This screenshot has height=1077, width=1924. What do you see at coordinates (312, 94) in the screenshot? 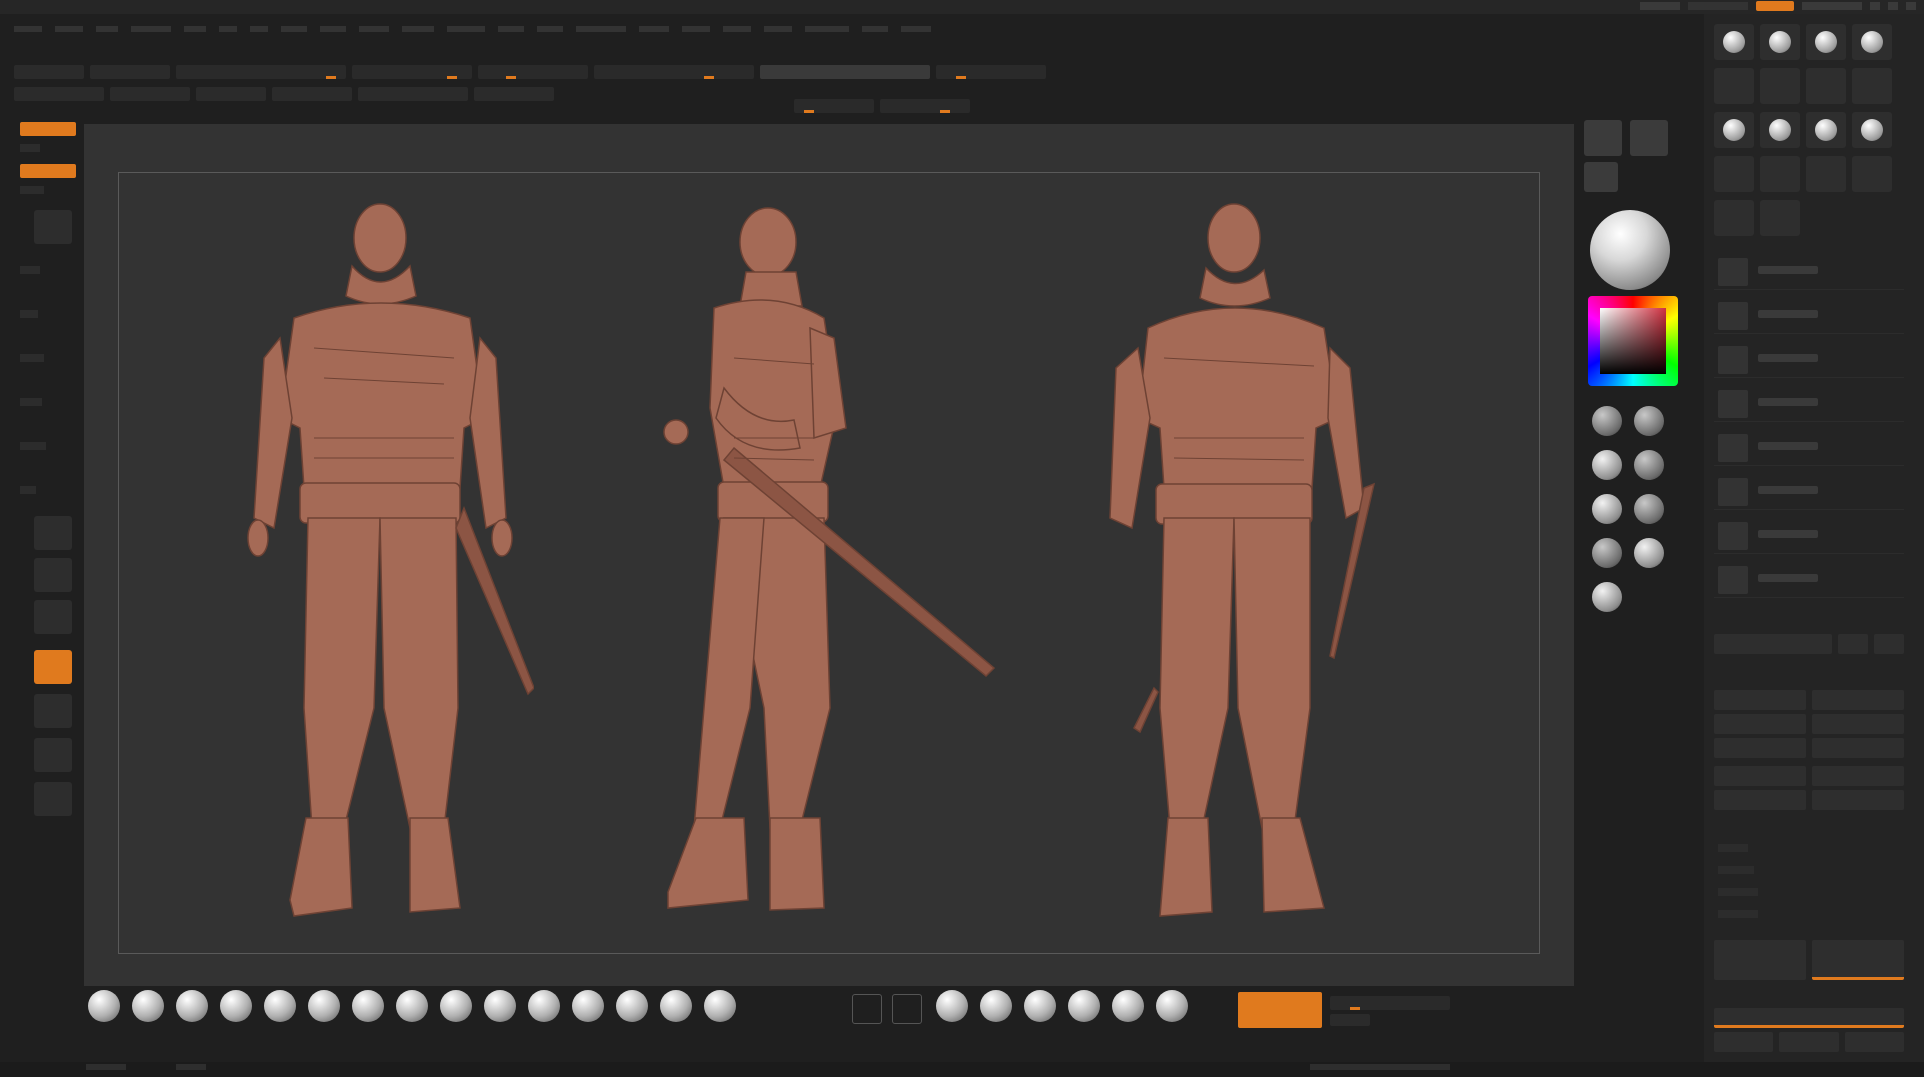
I see `del-hidden-button` at bounding box center [312, 94].